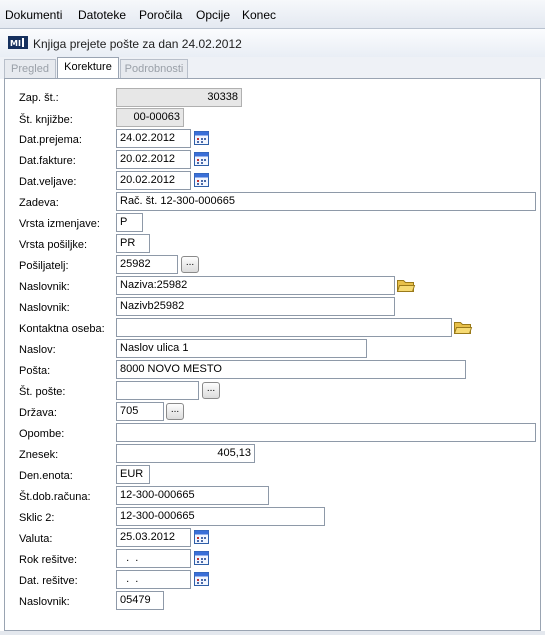  I want to click on label-den-enota: Den.enota:, so click(46, 476).